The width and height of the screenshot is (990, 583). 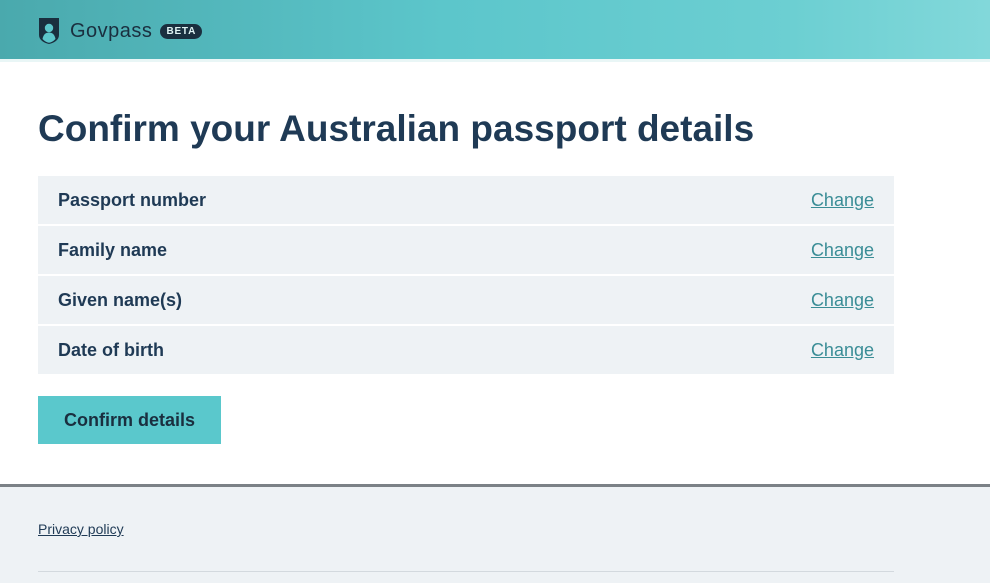 What do you see at coordinates (495, 31) in the screenshot?
I see `site-header: Govpass BETA` at bounding box center [495, 31].